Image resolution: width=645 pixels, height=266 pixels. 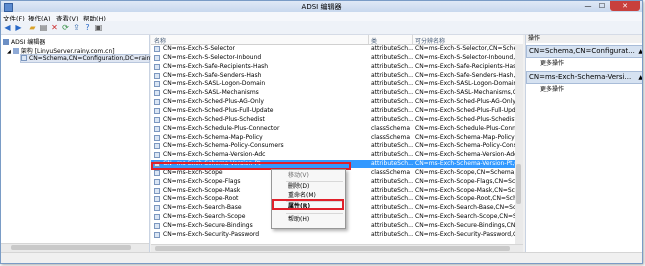 I want to click on tree-schema: CN=Schema,CN=Configuration,DC=rainy,DC, so click(x=92, y=58).